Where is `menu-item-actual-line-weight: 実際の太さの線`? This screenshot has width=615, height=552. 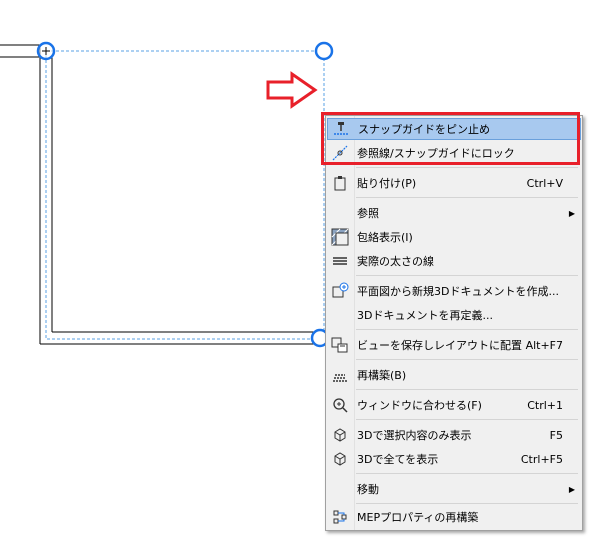
menu-item-actual-line-weight: 実際の太さの線 is located at coordinates (454, 261).